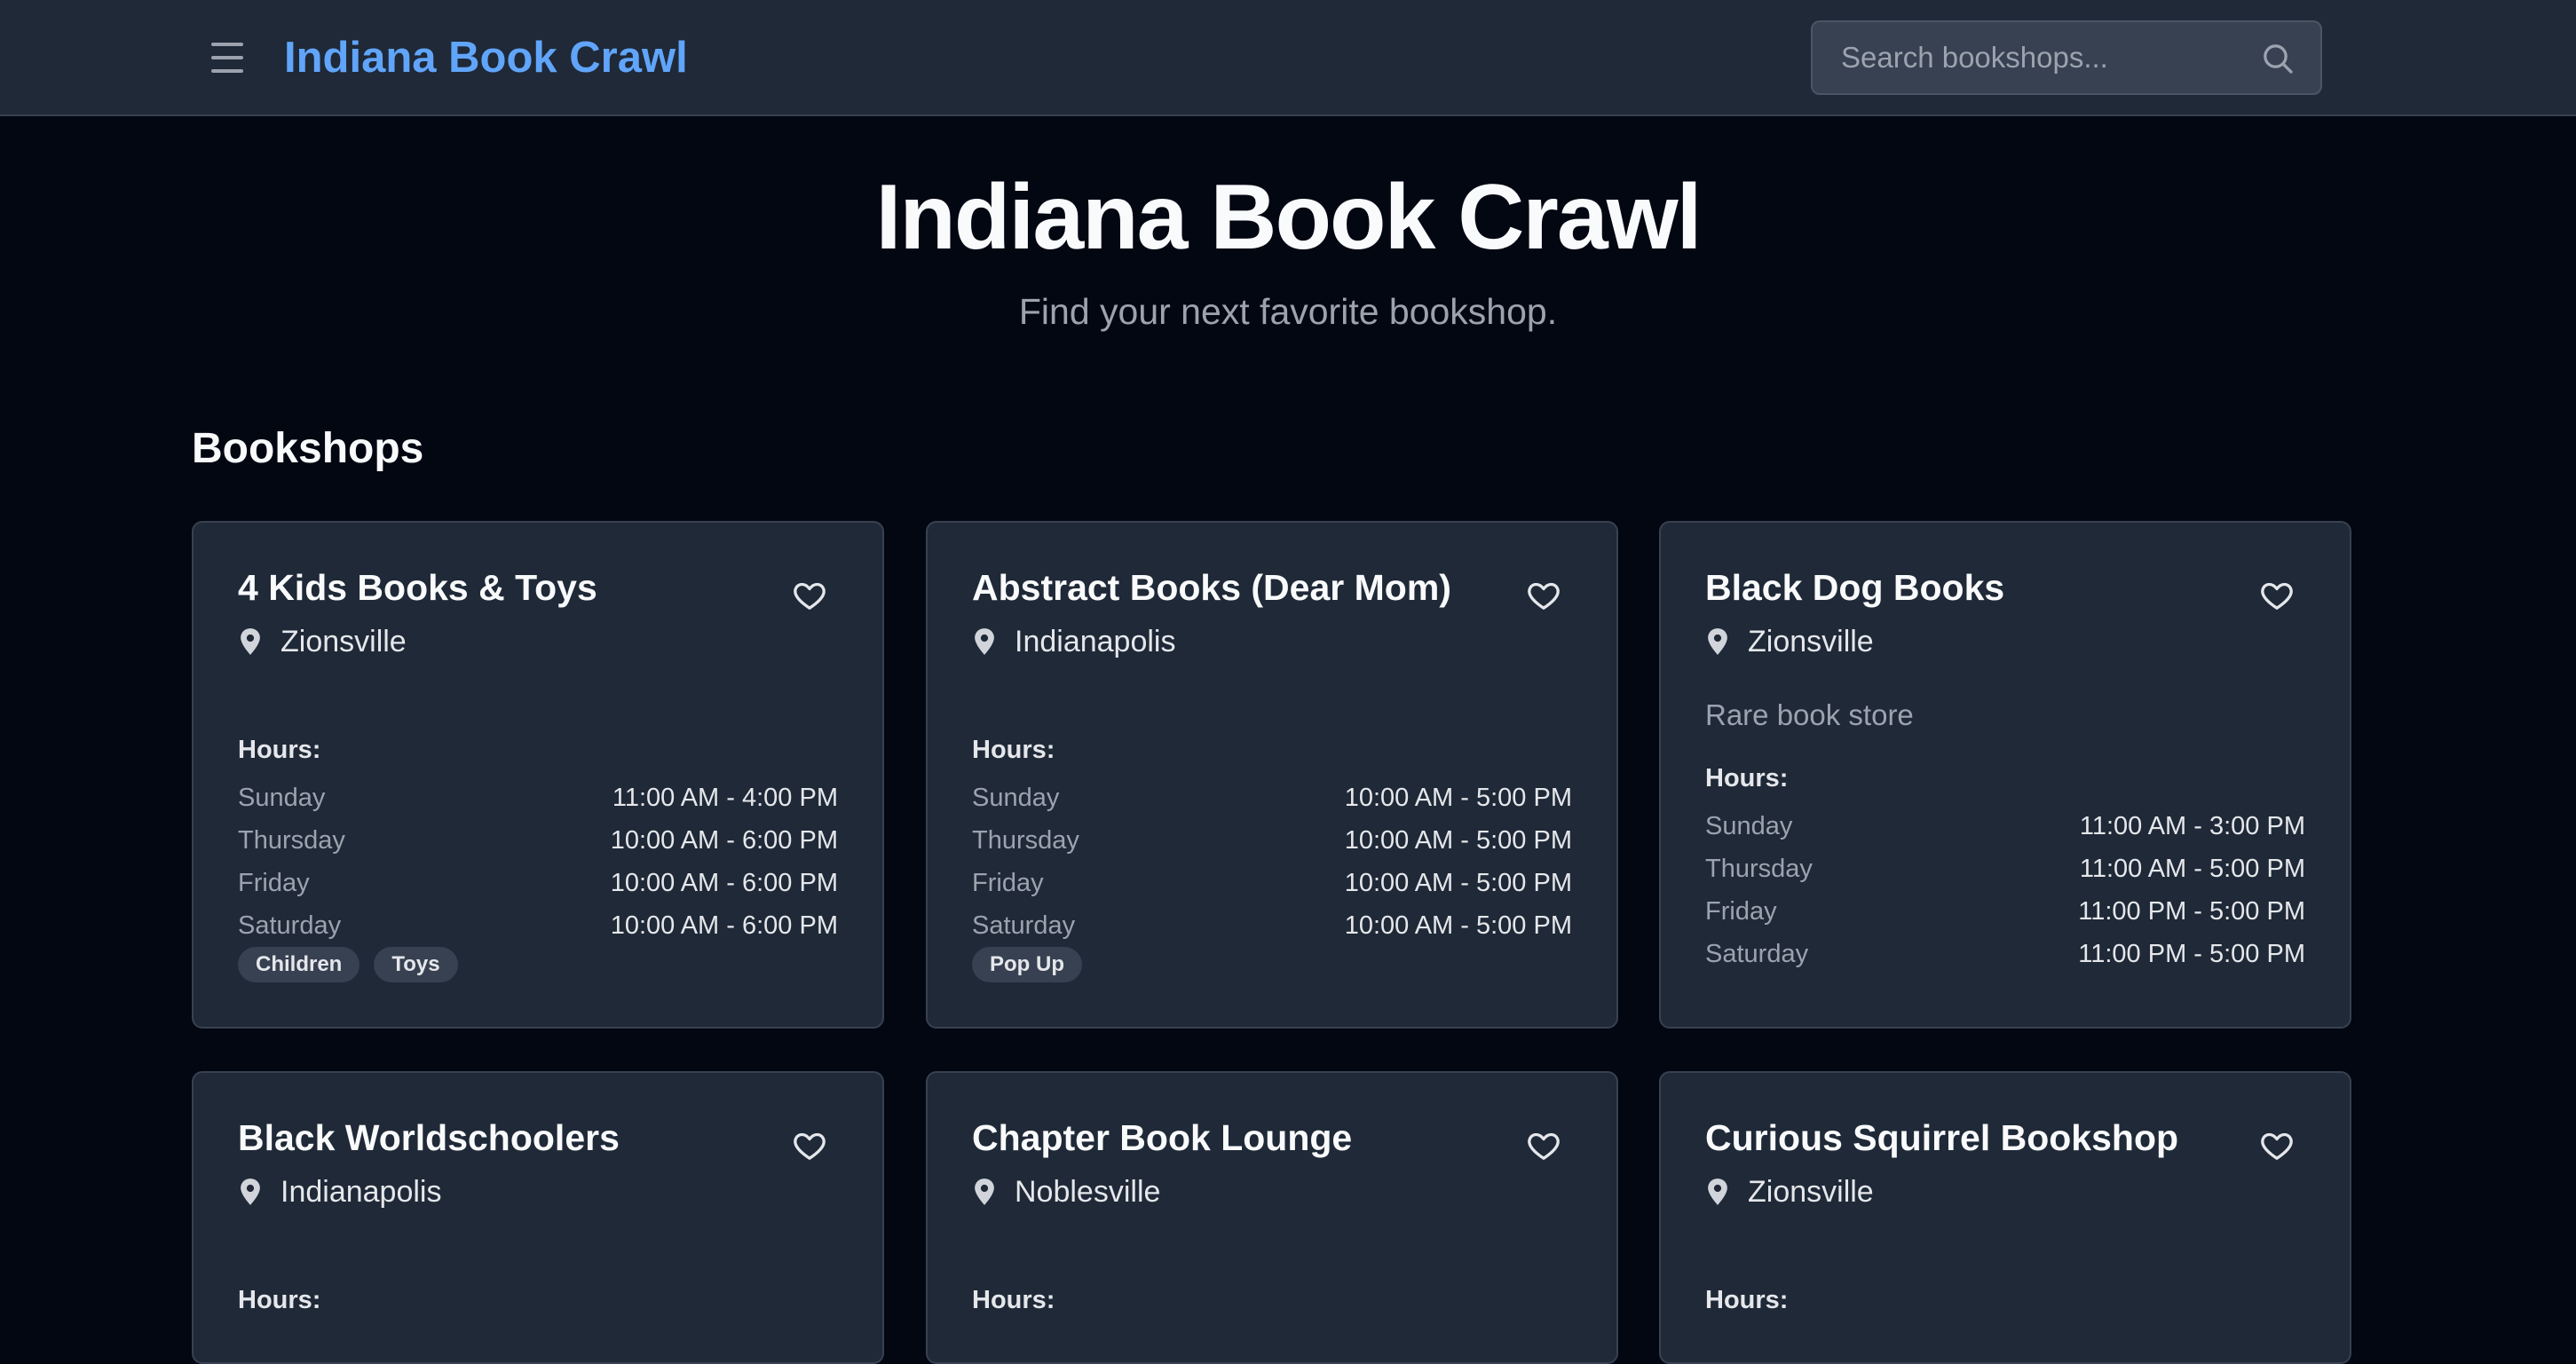 This screenshot has width=2576, height=1364. What do you see at coordinates (416, 964) in the screenshot?
I see `tag-badge: Toys` at bounding box center [416, 964].